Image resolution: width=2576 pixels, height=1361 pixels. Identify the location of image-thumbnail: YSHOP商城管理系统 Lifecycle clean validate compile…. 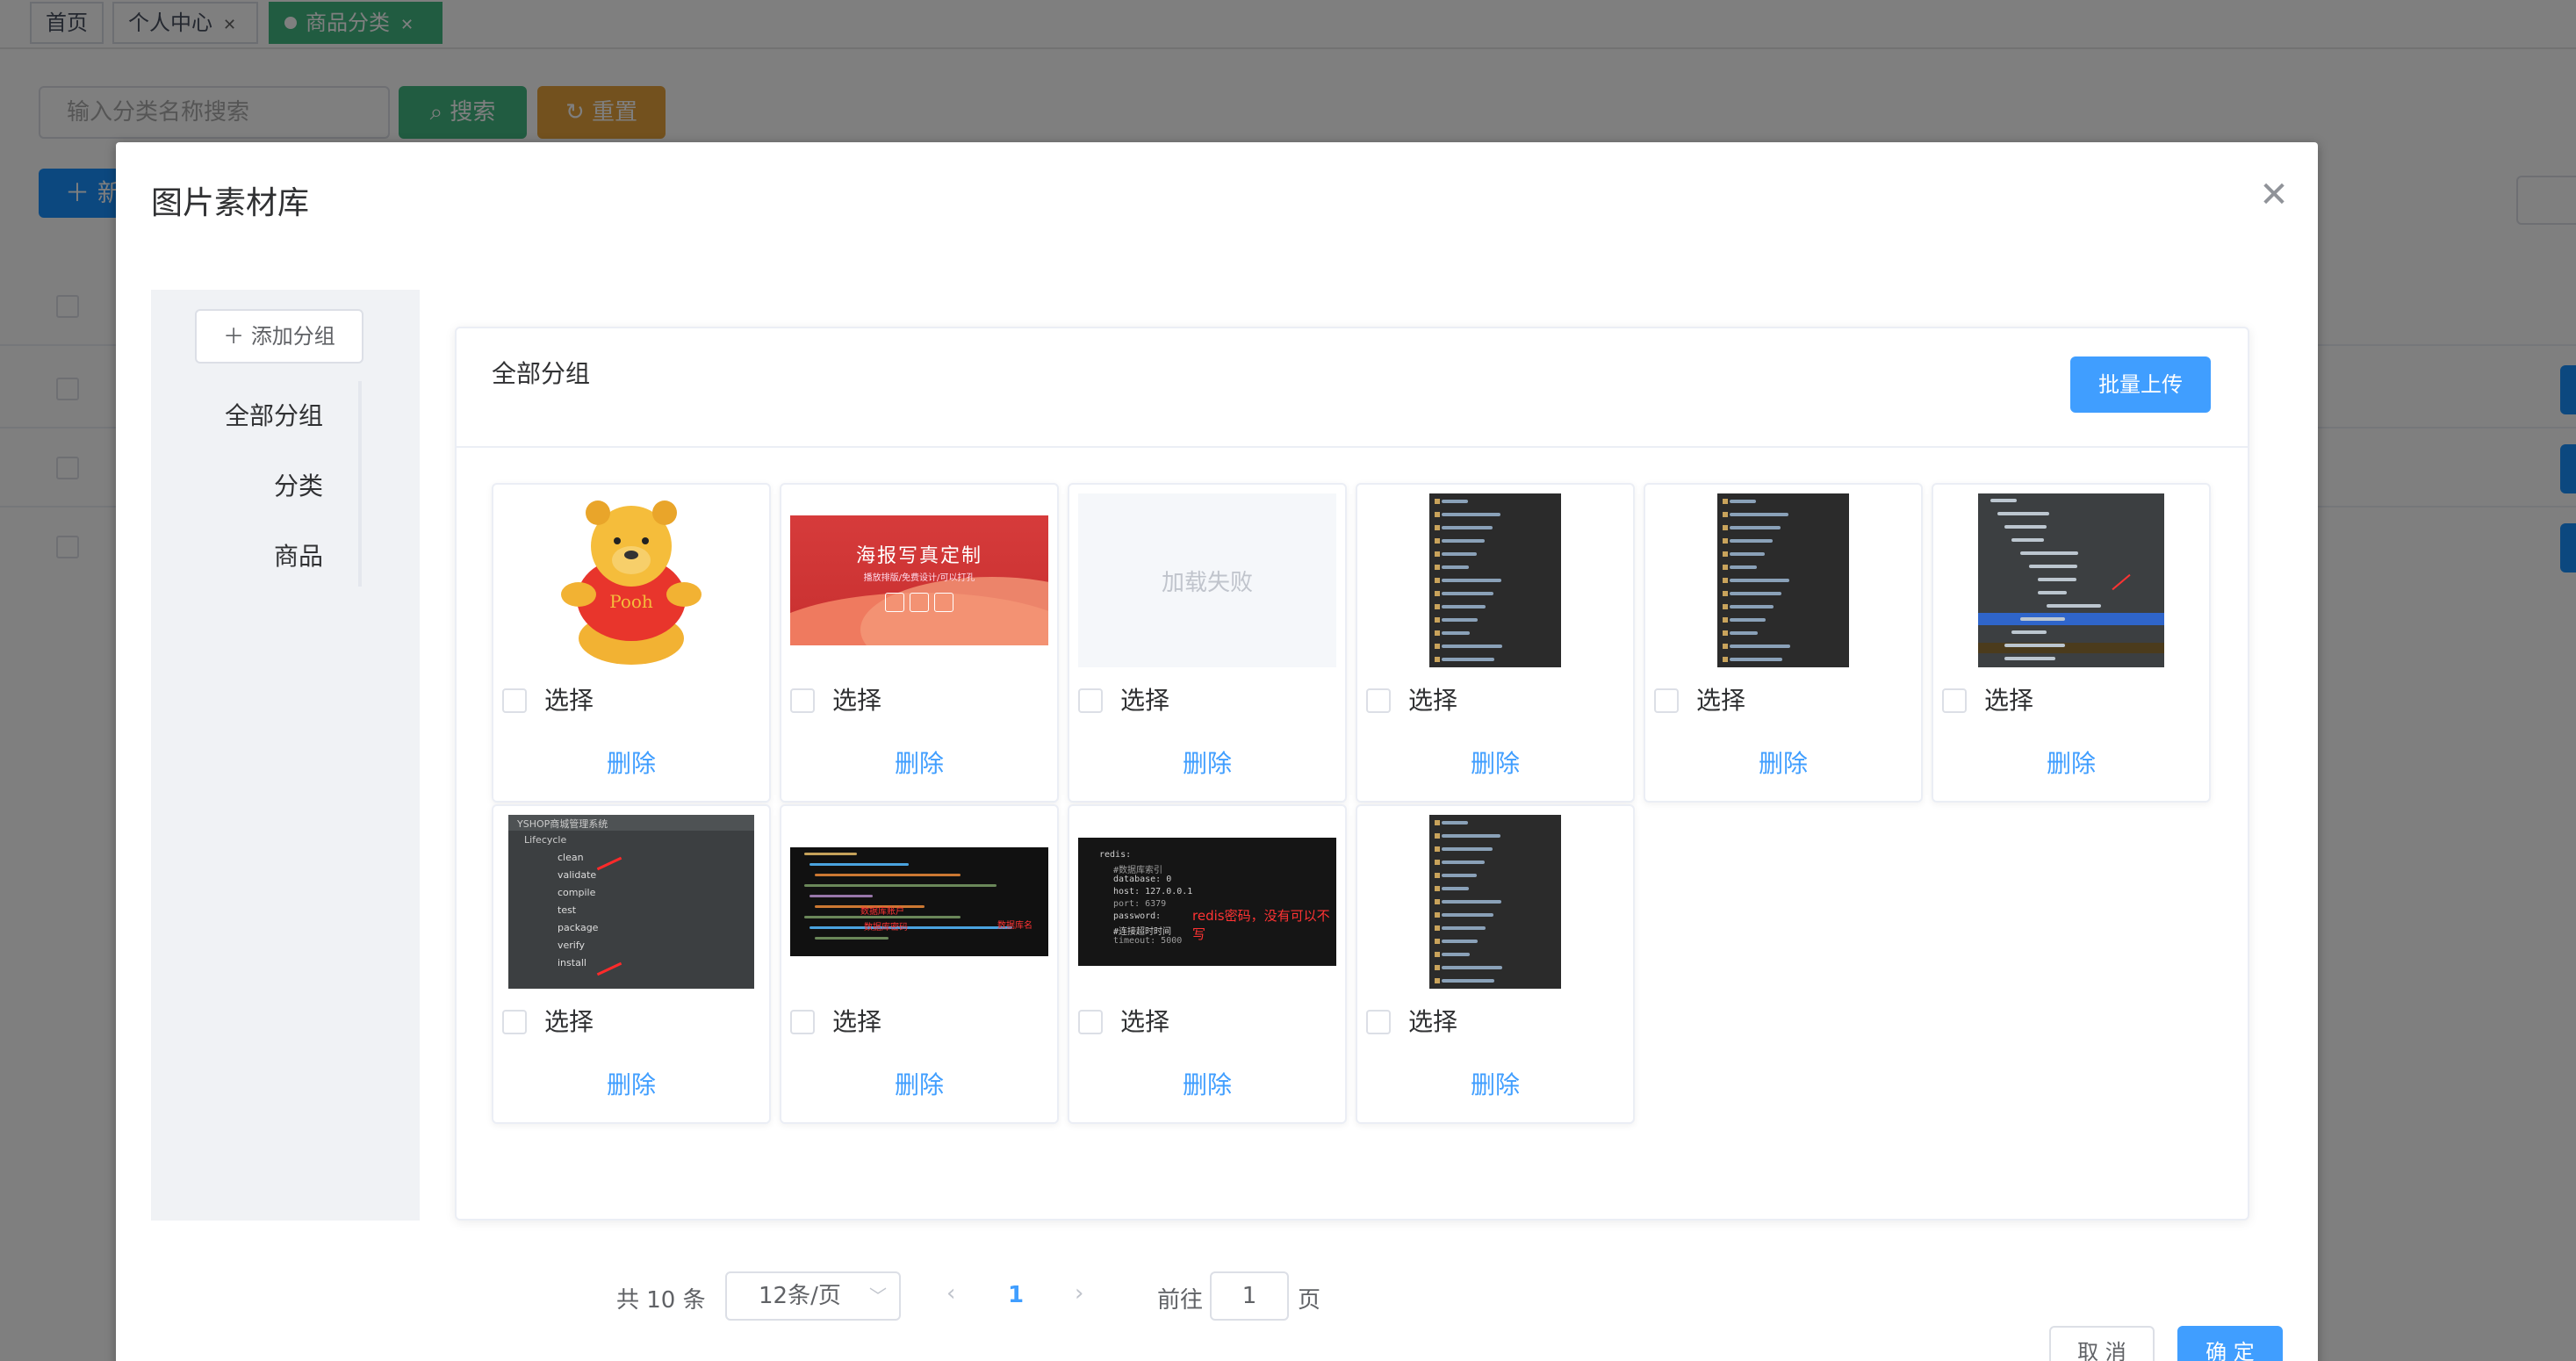
(631, 902).